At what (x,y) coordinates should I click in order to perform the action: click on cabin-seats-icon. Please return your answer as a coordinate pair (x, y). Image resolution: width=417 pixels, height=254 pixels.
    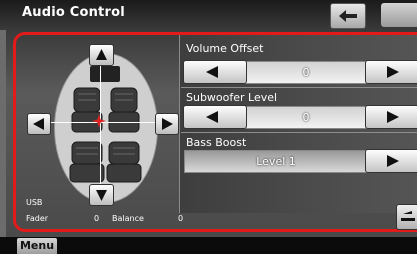
    Looking at the image, I should click on (105, 124).